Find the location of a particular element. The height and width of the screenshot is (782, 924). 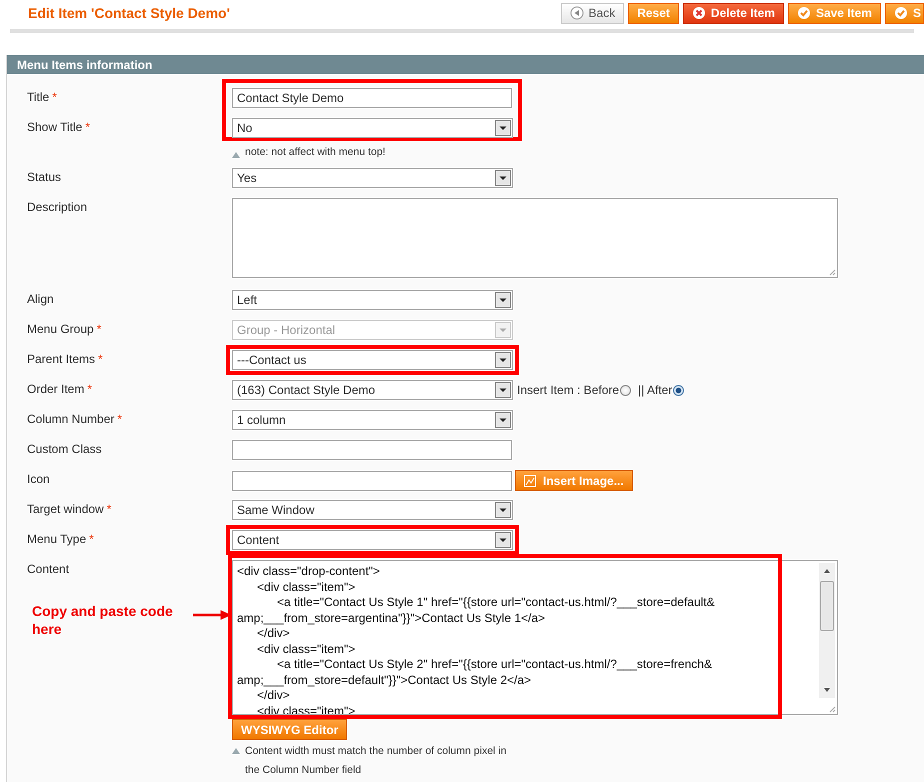

field-label: Title is located at coordinates (38, 97).